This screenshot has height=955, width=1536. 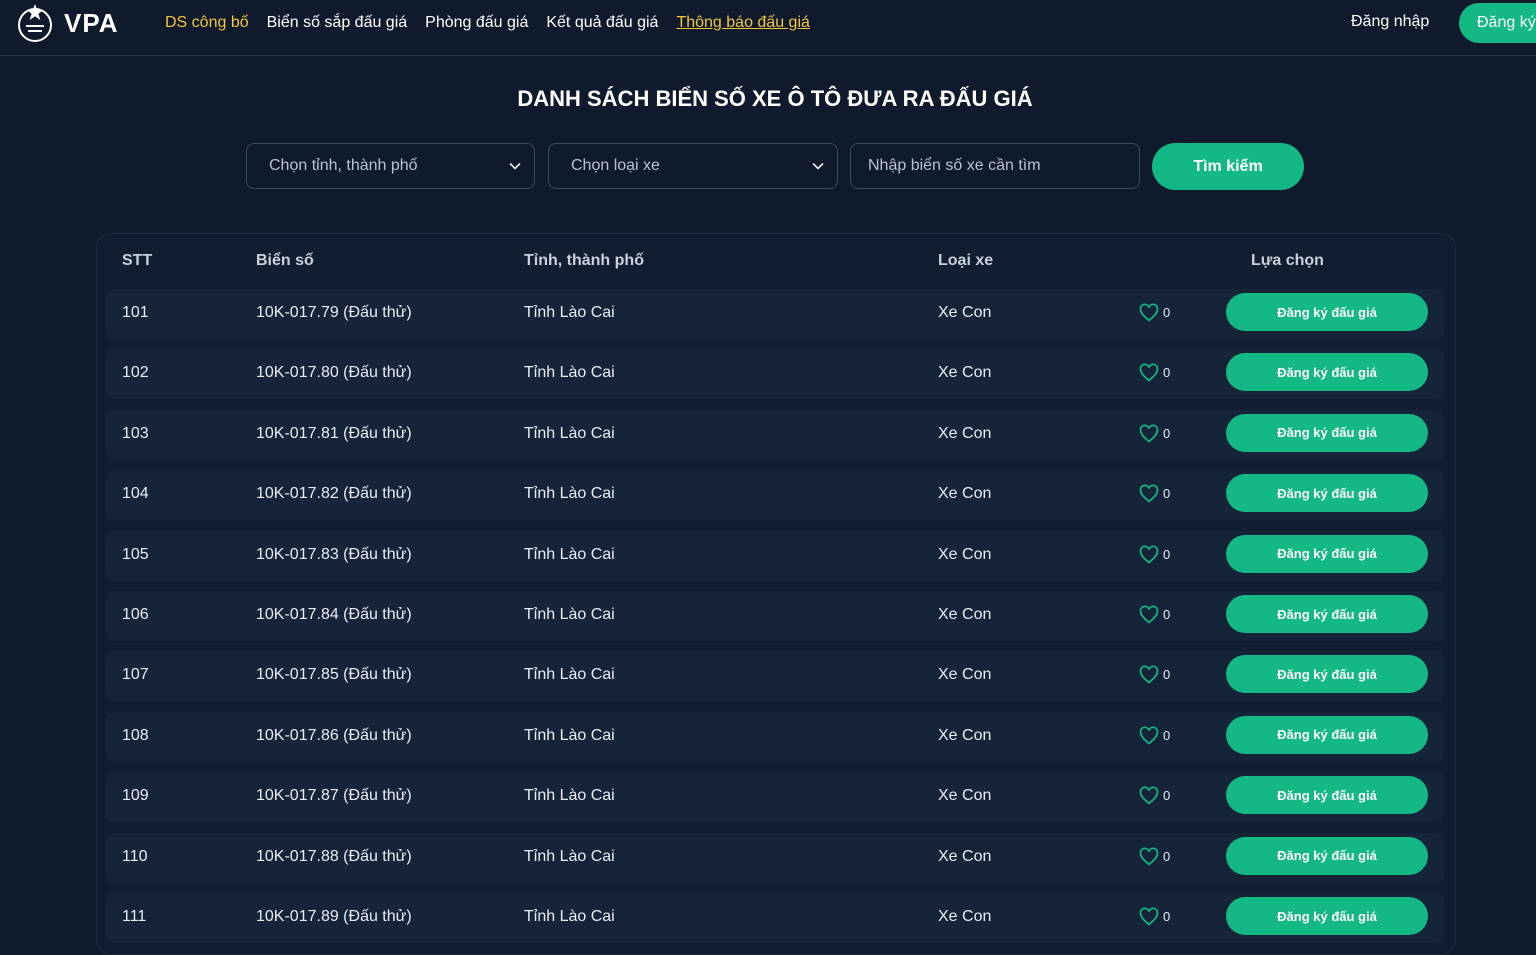 I want to click on plate-search-field, so click(x=995, y=166).